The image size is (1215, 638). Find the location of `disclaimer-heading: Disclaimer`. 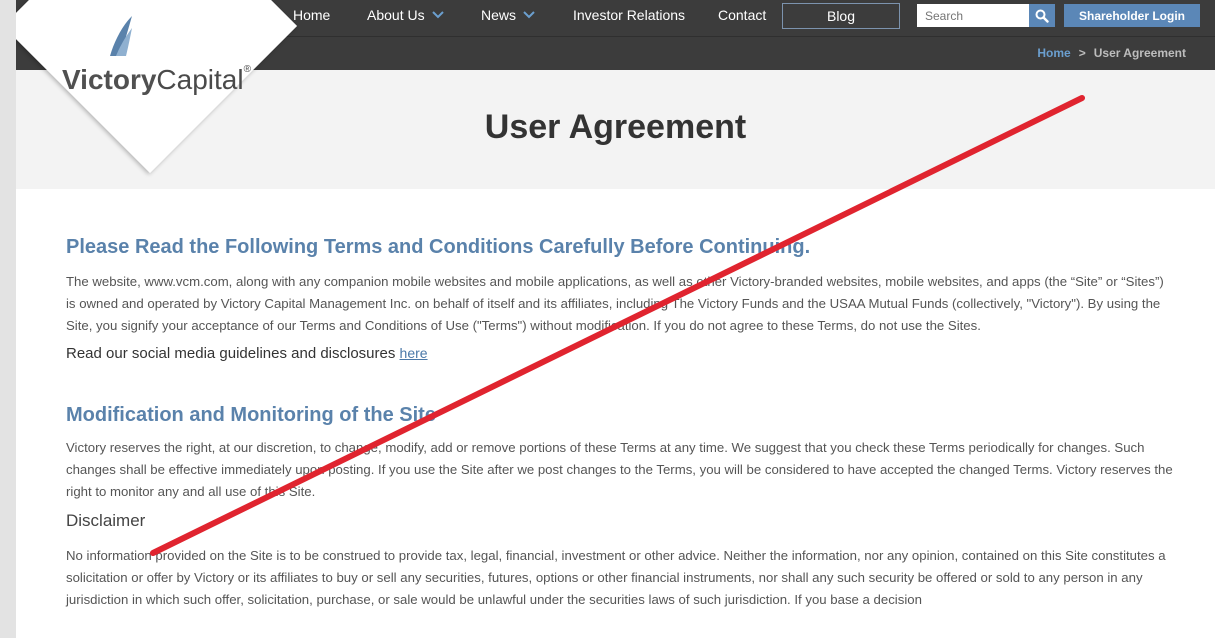

disclaimer-heading: Disclaimer is located at coordinates (106, 520).